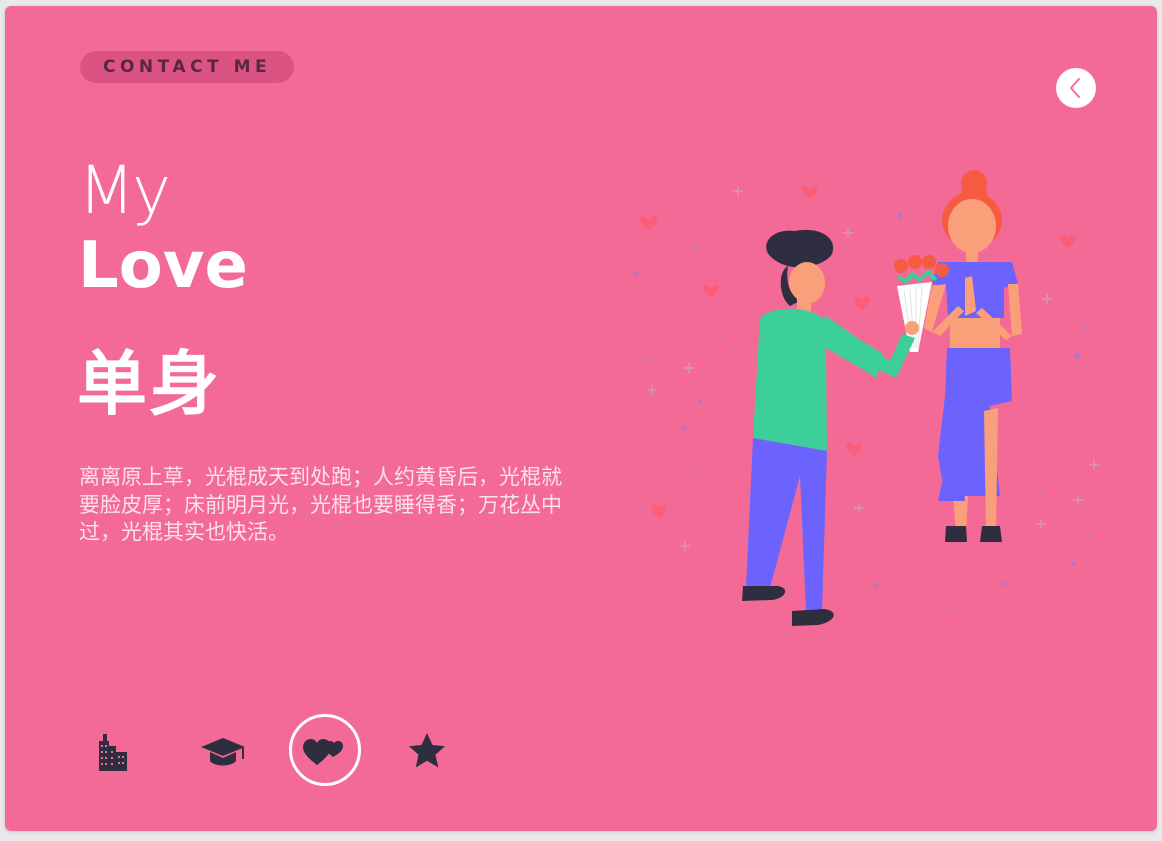 The height and width of the screenshot is (841, 1162). I want to click on woman-figure, so click(973, 356).